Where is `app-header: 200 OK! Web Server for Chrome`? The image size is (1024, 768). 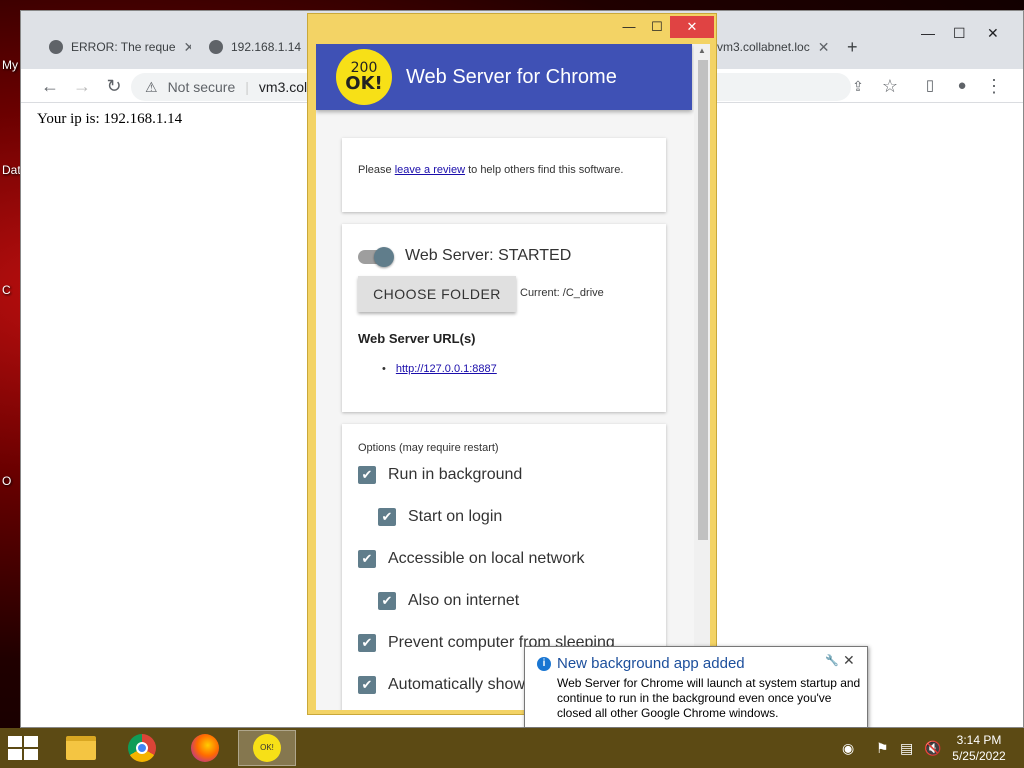 app-header: 200 OK! Web Server for Chrome is located at coordinates (504, 77).